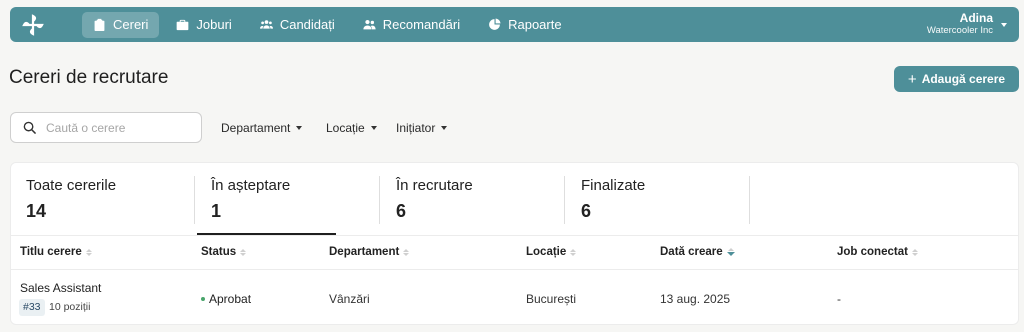 The width and height of the screenshot is (1024, 332). What do you see at coordinates (307, 24) in the screenshot?
I see `nav-item-label: Candidați` at bounding box center [307, 24].